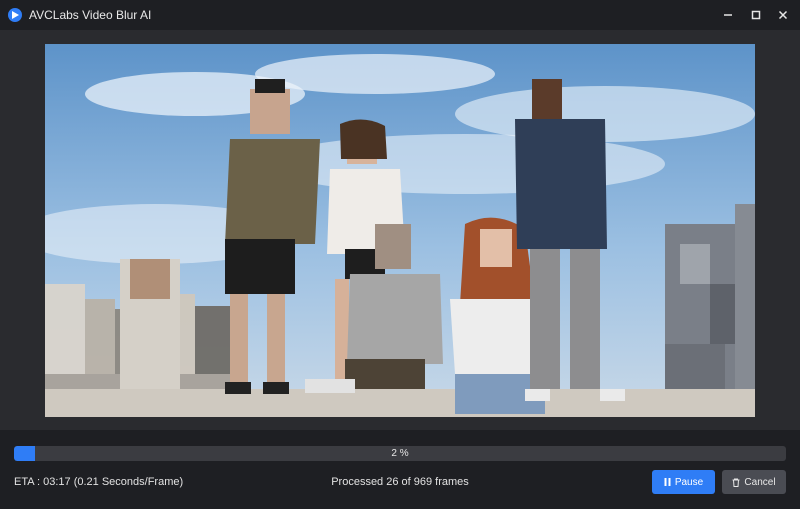 The image size is (800, 509). I want to click on window-title: AVCLabs Video Blur AI, so click(90, 15).